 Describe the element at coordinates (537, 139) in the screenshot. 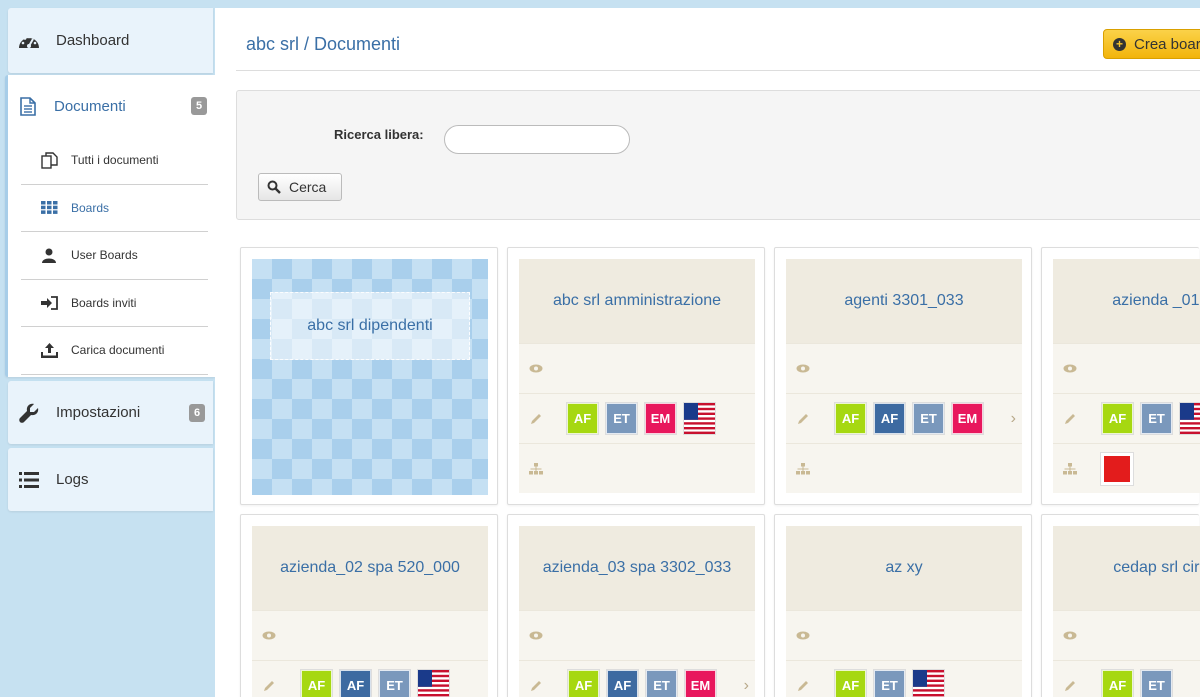

I see `search-input` at that location.